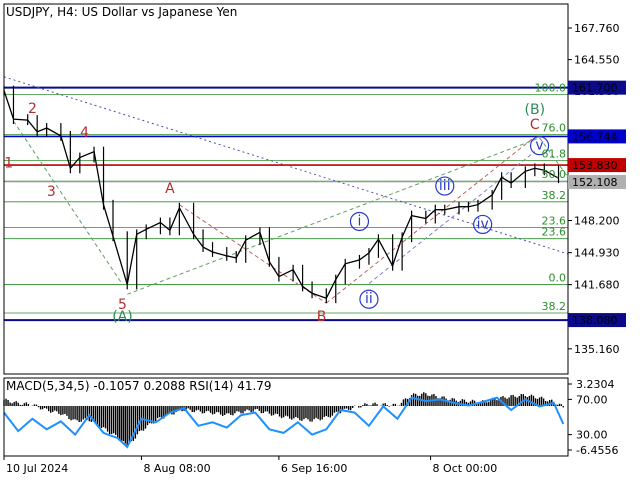 The width and height of the screenshot is (640, 480). I want to click on wave-label-7: C, so click(535, 125).